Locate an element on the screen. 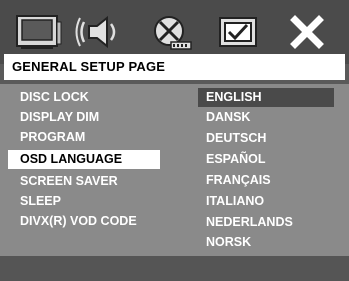 This screenshot has height=281, width=349. menu-item-screen-saver: SCREEN SAVER is located at coordinates (88, 181).